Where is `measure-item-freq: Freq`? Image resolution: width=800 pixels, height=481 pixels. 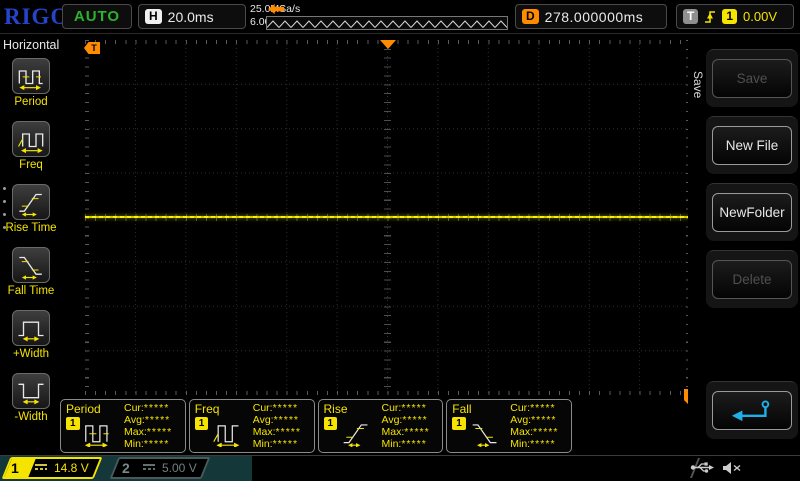
measure-item-freq: Freq is located at coordinates (31, 146).